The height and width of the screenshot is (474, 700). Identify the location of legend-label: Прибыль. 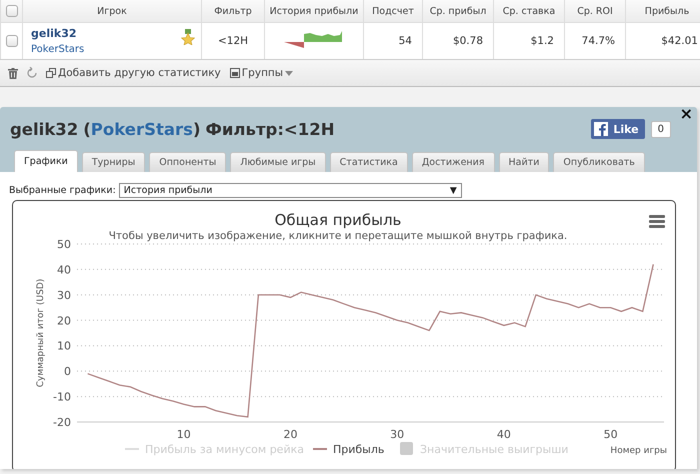
(358, 449).